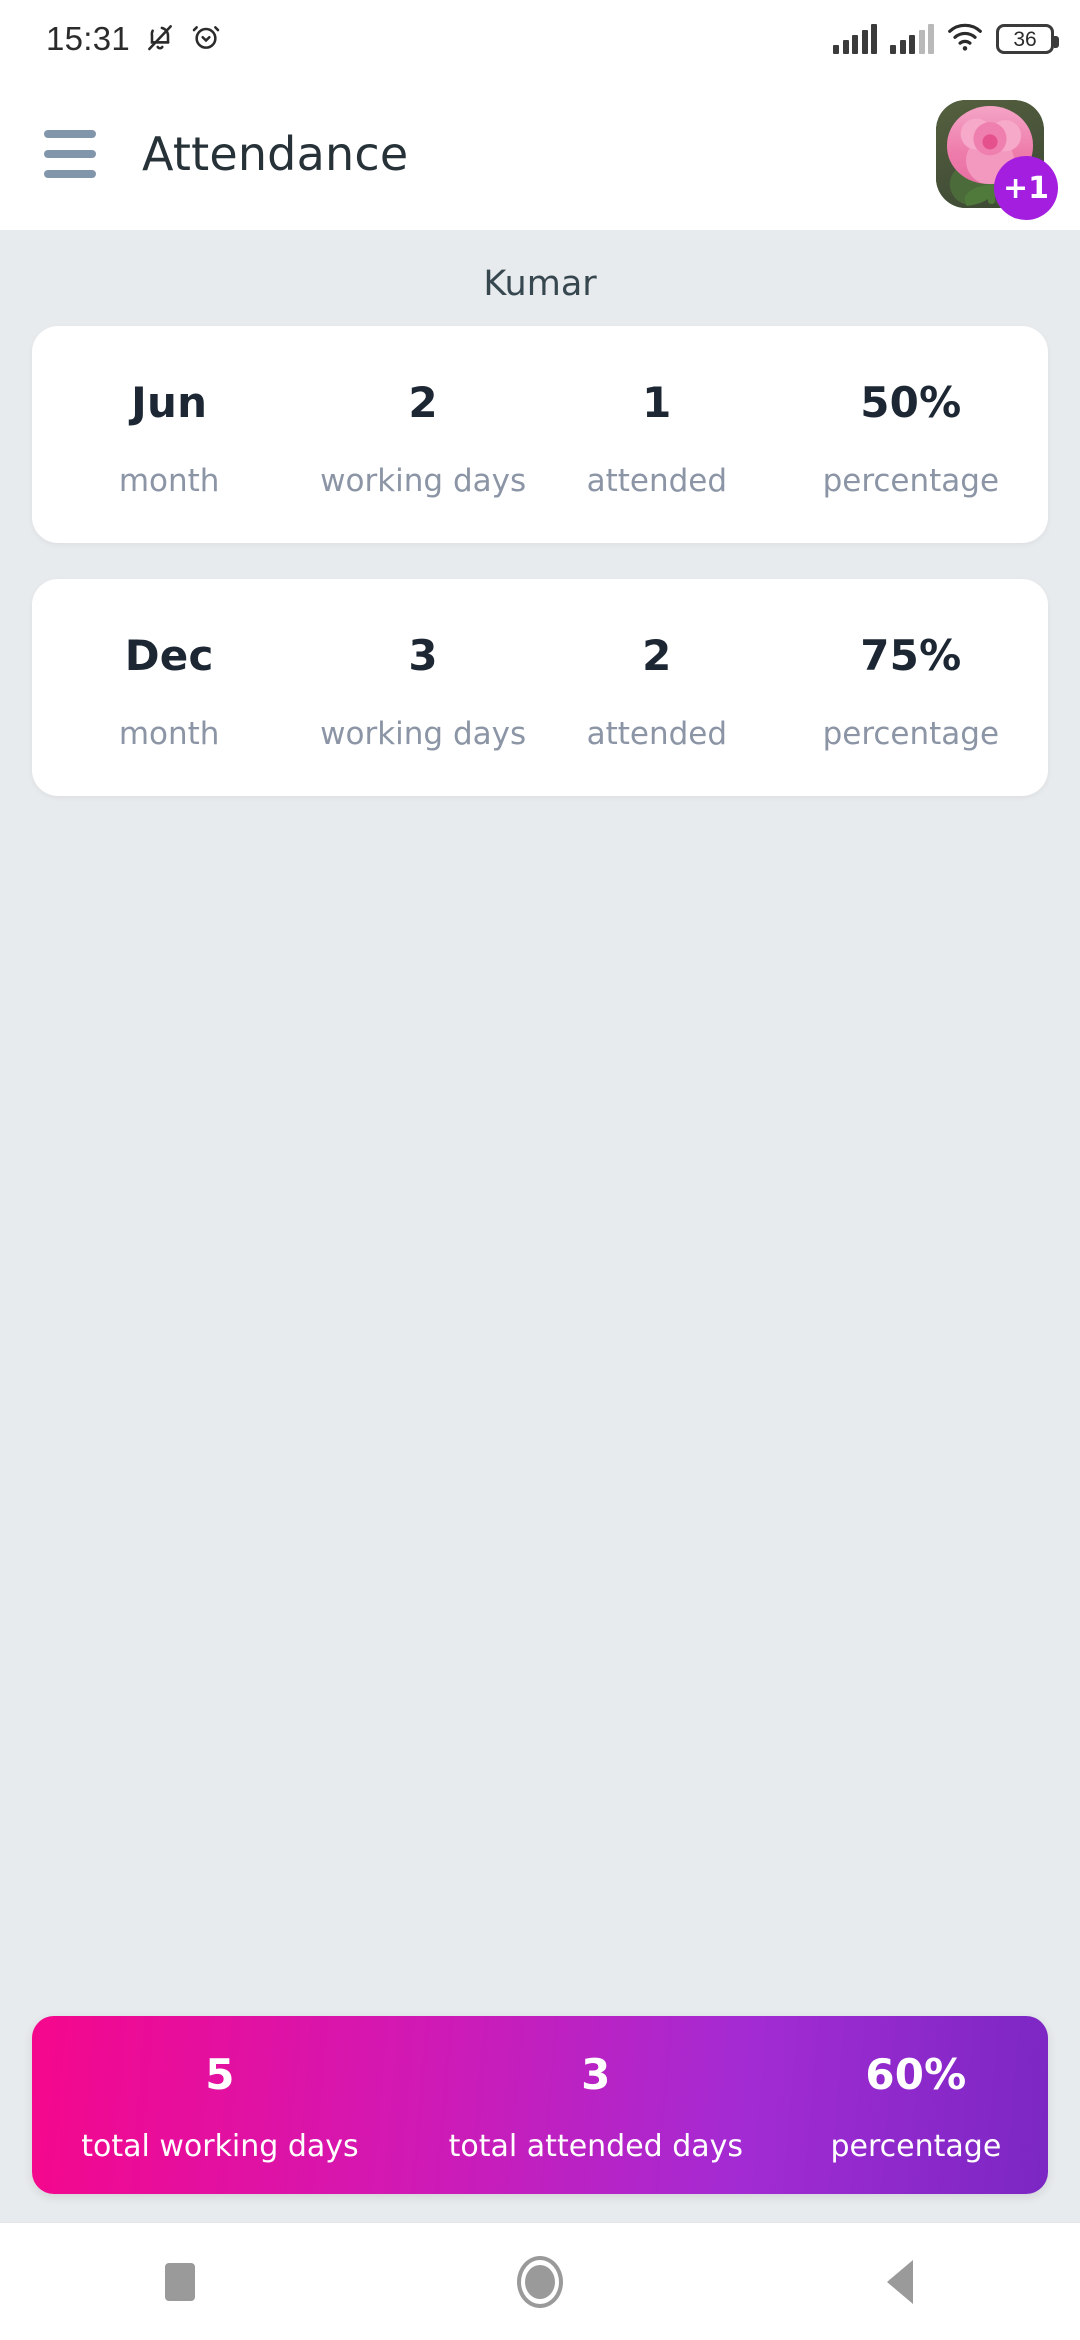 The height and width of the screenshot is (2340, 1080). I want to click on battery-icon: 36, so click(1027, 39).